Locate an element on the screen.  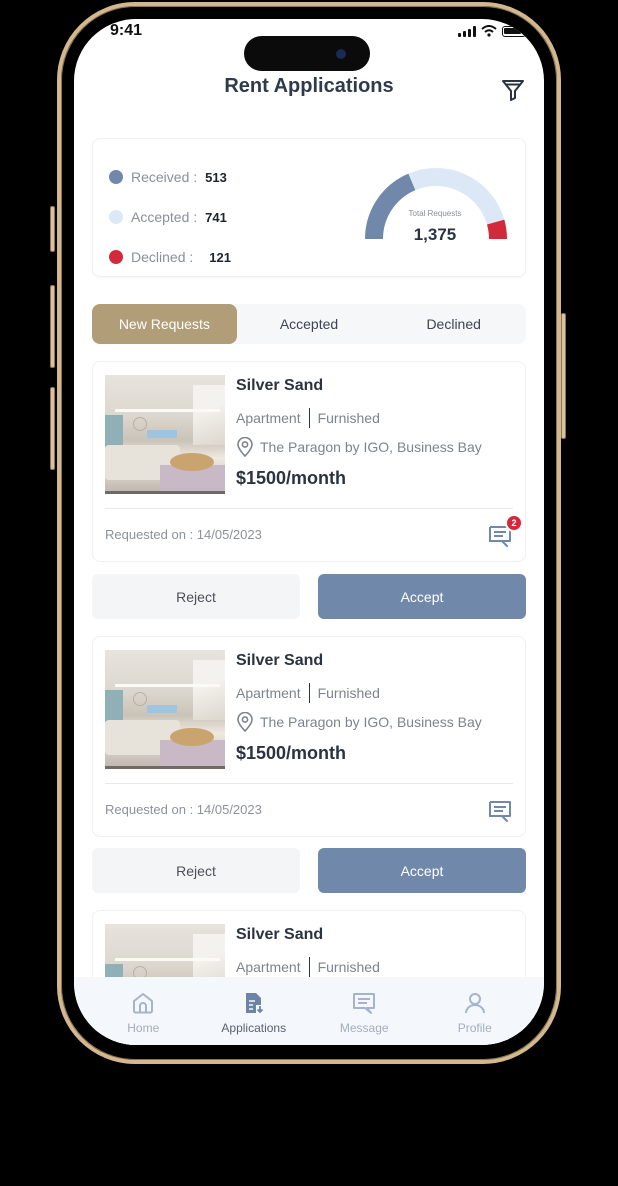
nav-applications: Applications is located at coordinates (254, 1011).